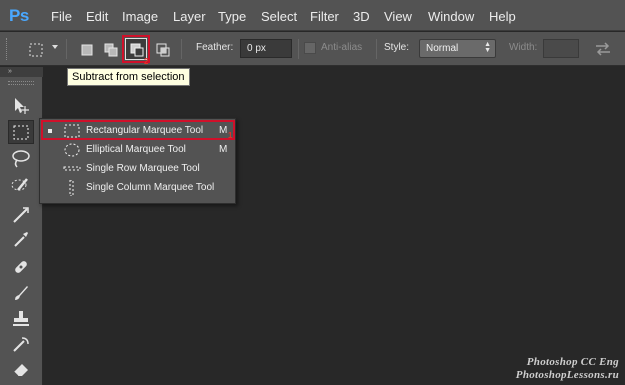 Image resolution: width=625 pixels, height=385 pixels. I want to click on move-icon, so click(22, 106).